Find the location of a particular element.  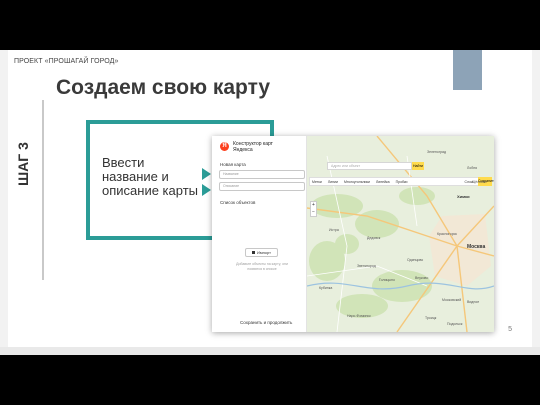

project-label: ПРОЕКТ «ПРОШАГАЙ ГОРОД» is located at coordinates (66, 61).